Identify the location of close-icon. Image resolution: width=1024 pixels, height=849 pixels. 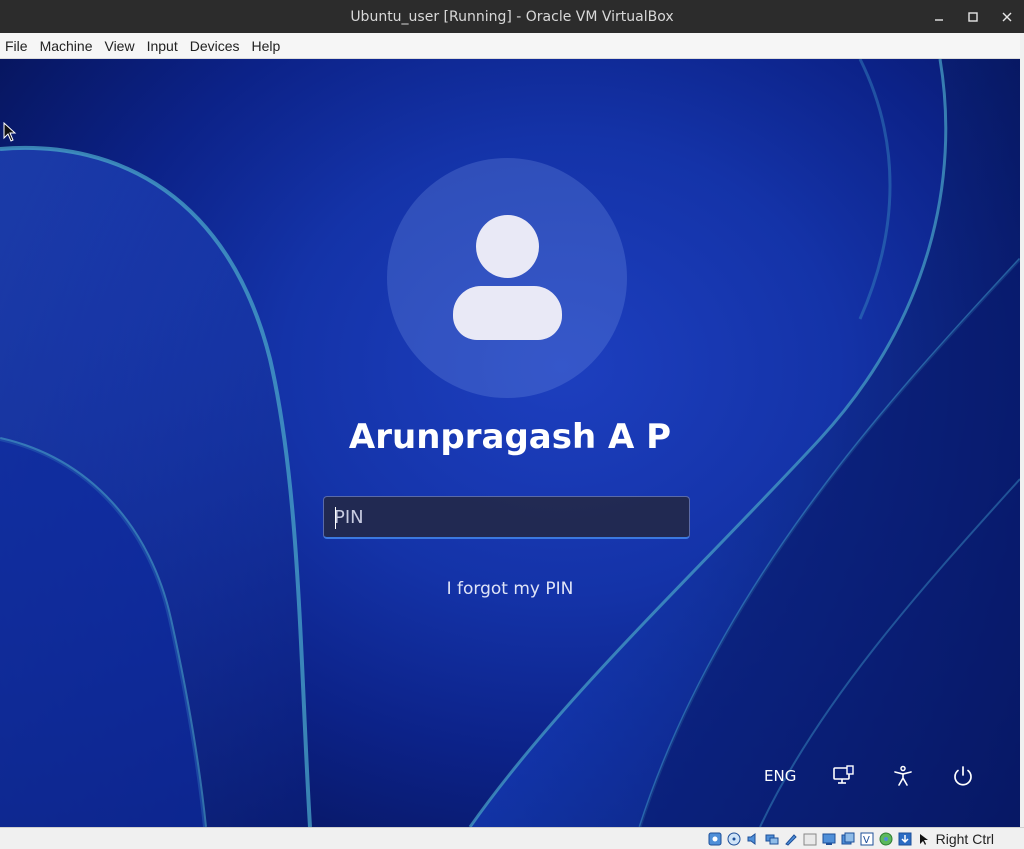
(1007, 16).